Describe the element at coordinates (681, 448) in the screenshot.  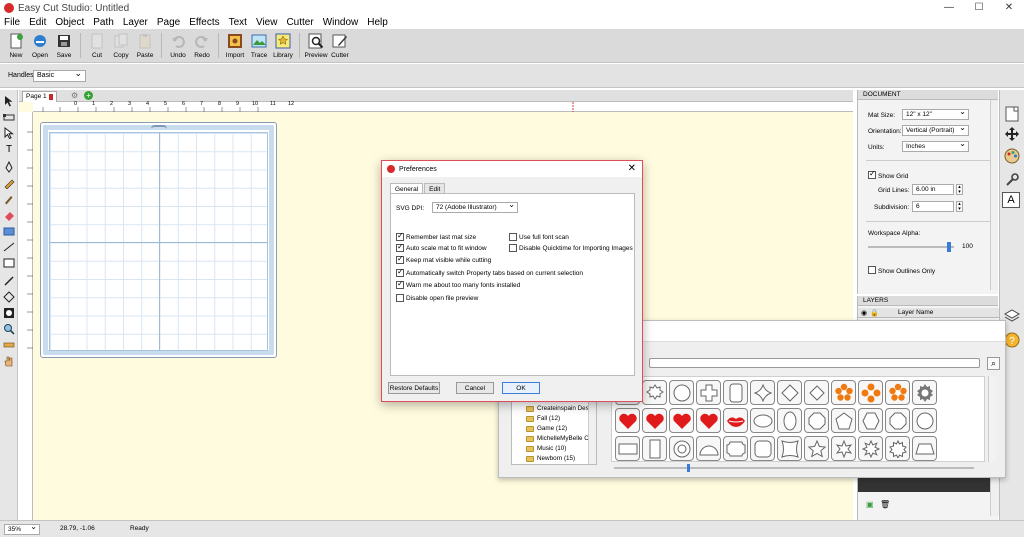
I see `ring-shape-icon` at that location.